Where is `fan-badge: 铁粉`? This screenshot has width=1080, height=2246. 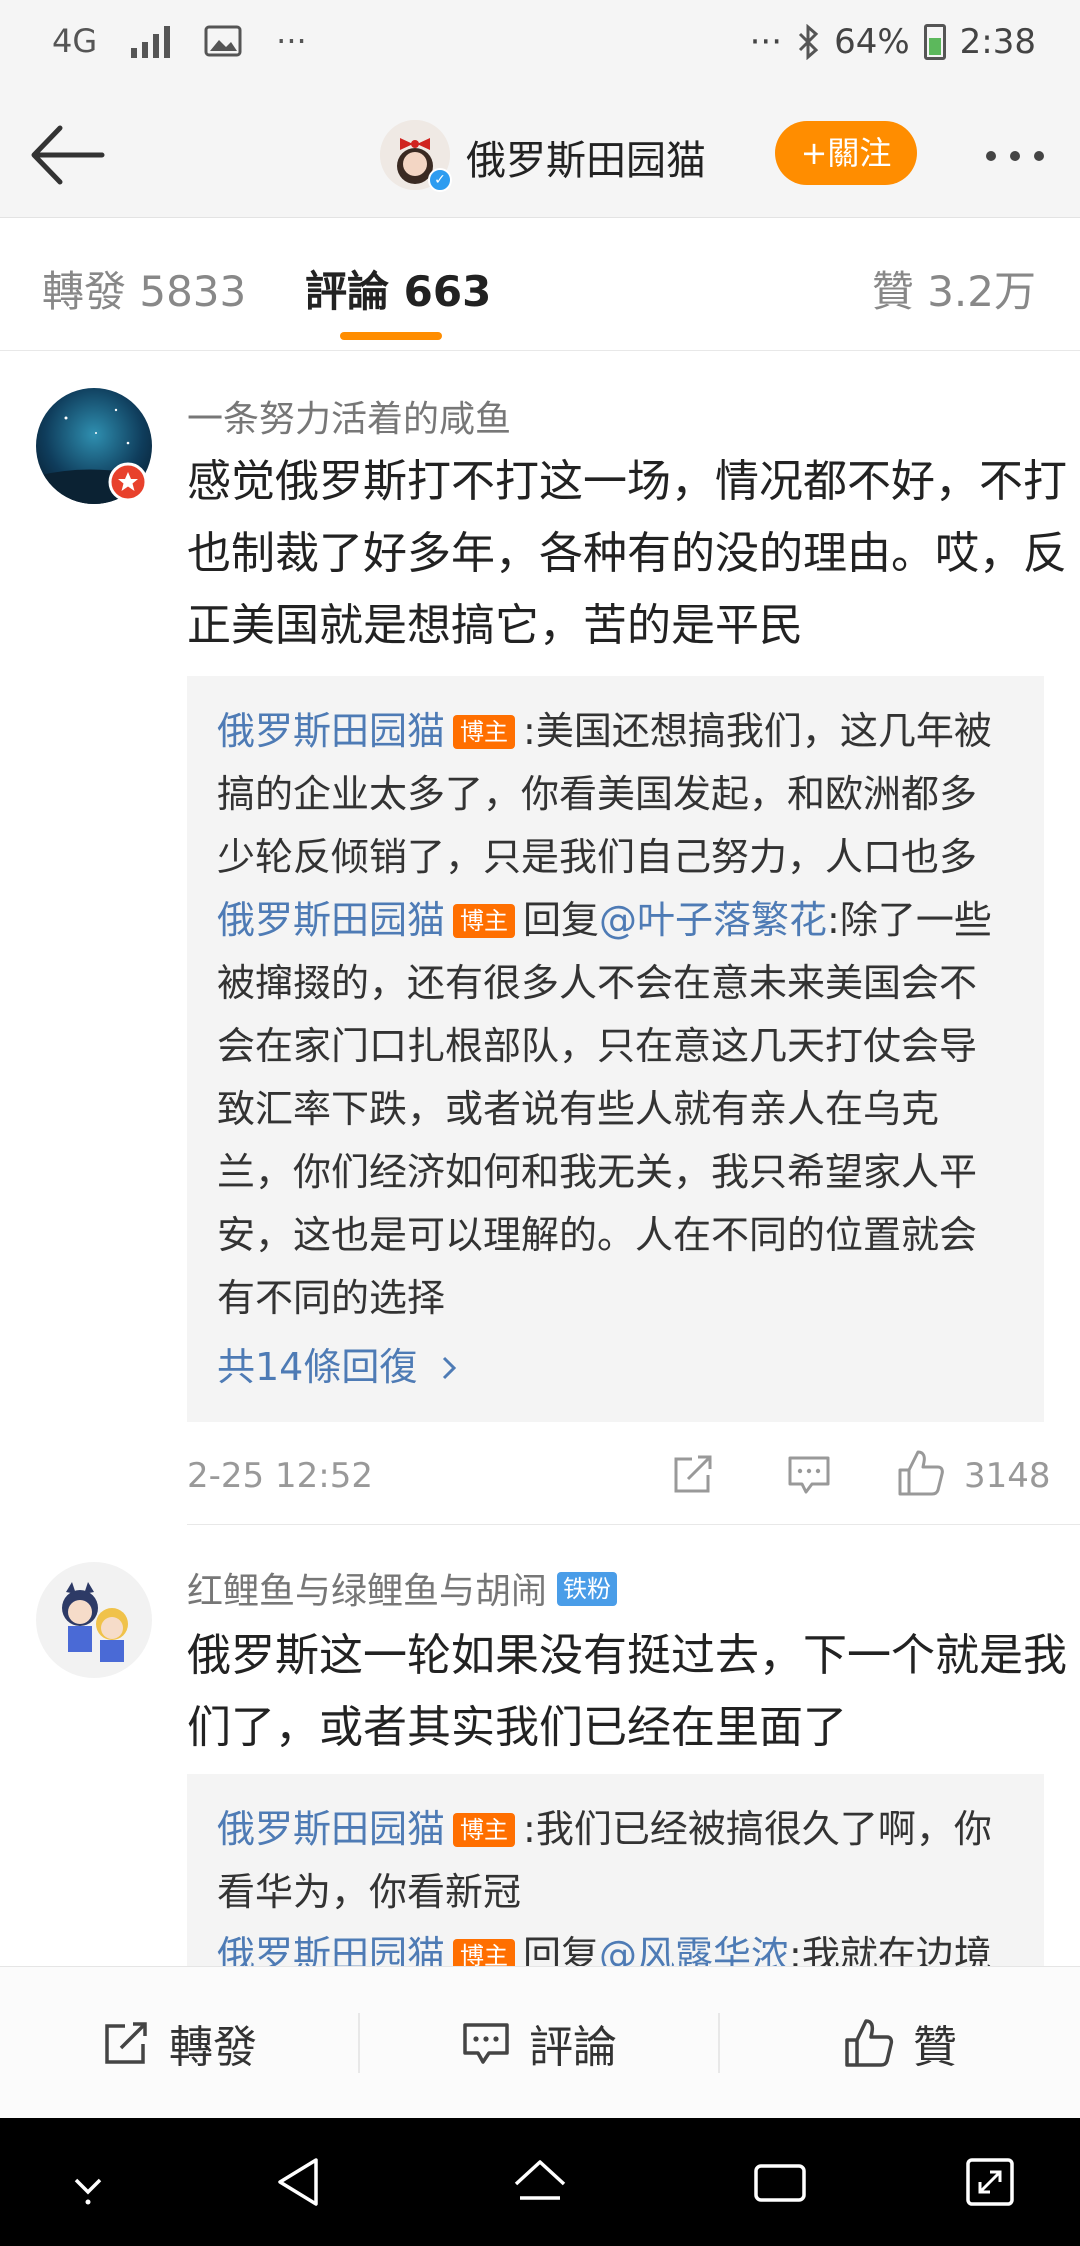
fan-badge: 铁粉 is located at coordinates (587, 1589).